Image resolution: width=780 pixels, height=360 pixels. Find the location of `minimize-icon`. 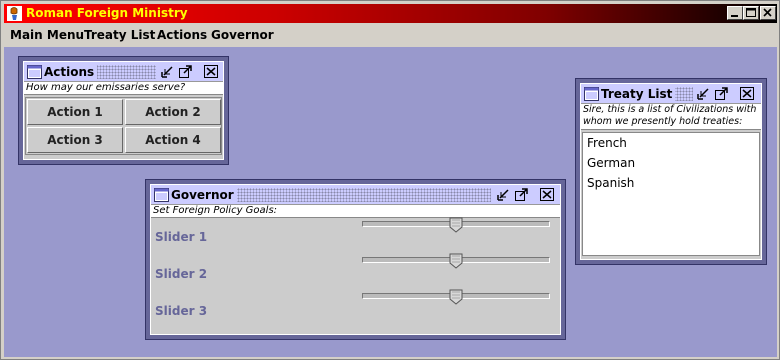

minimize-icon is located at coordinates (734, 16).